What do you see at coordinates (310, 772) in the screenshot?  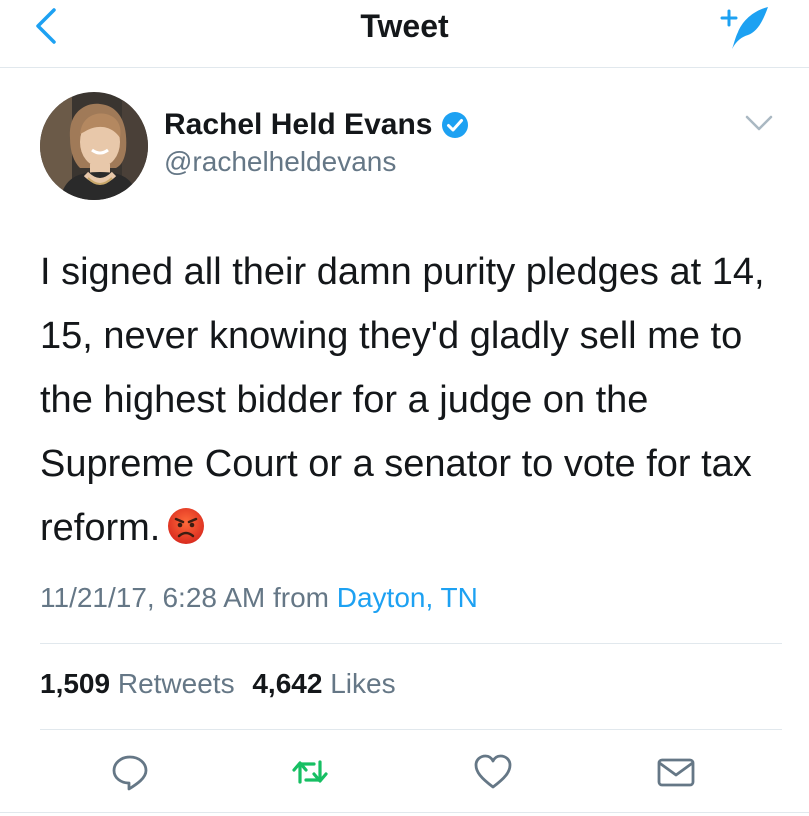 I see `retweet-icon` at bounding box center [310, 772].